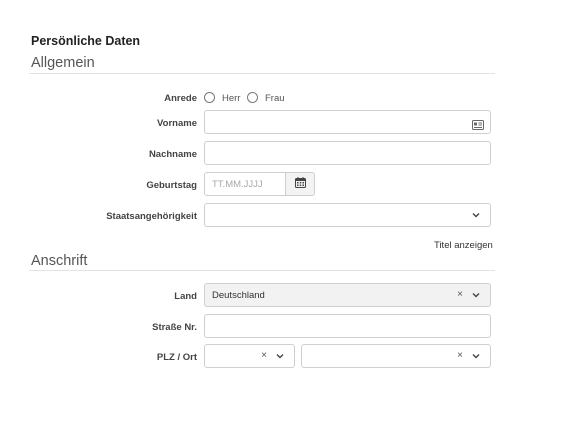  What do you see at coordinates (180, 98) in the screenshot?
I see `salutation-label: Anrede` at bounding box center [180, 98].